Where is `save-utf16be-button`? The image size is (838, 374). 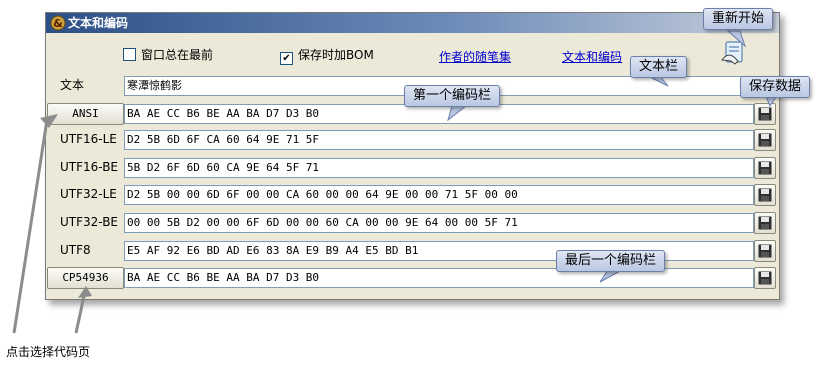 save-utf16be-button is located at coordinates (765, 168).